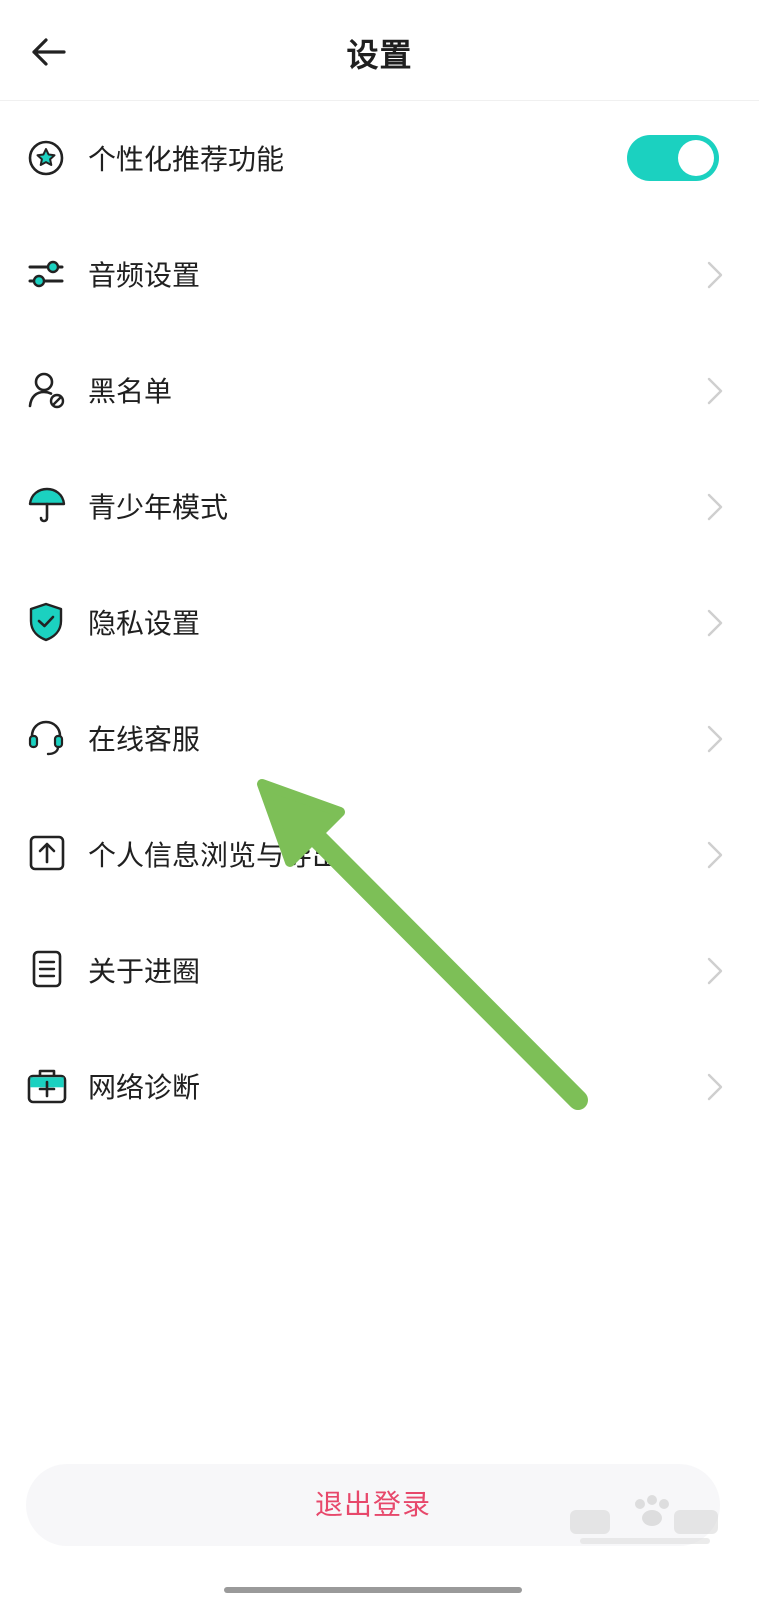 The image size is (759, 1600). What do you see at coordinates (379, 854) in the screenshot?
I see `settings-item-personal-info-export: 个人信息浏览与导出` at bounding box center [379, 854].